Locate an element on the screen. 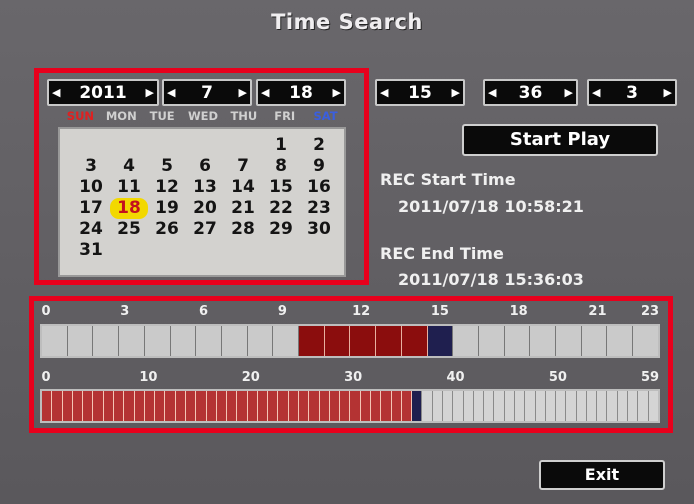 This screenshot has height=504, width=694. calendar-day: 24 is located at coordinates (91, 229).